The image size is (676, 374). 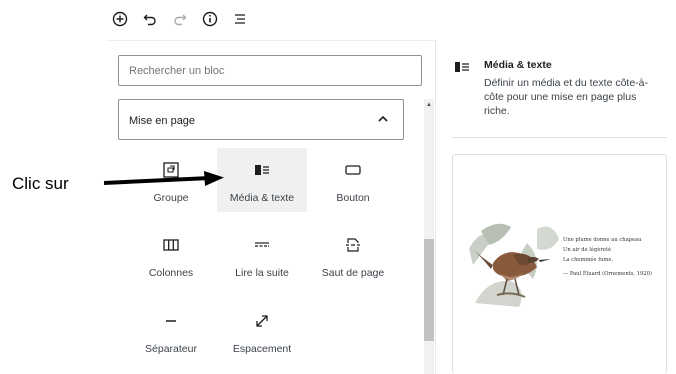 What do you see at coordinates (171, 273) in the screenshot?
I see `block-label: Colonnes` at bounding box center [171, 273].